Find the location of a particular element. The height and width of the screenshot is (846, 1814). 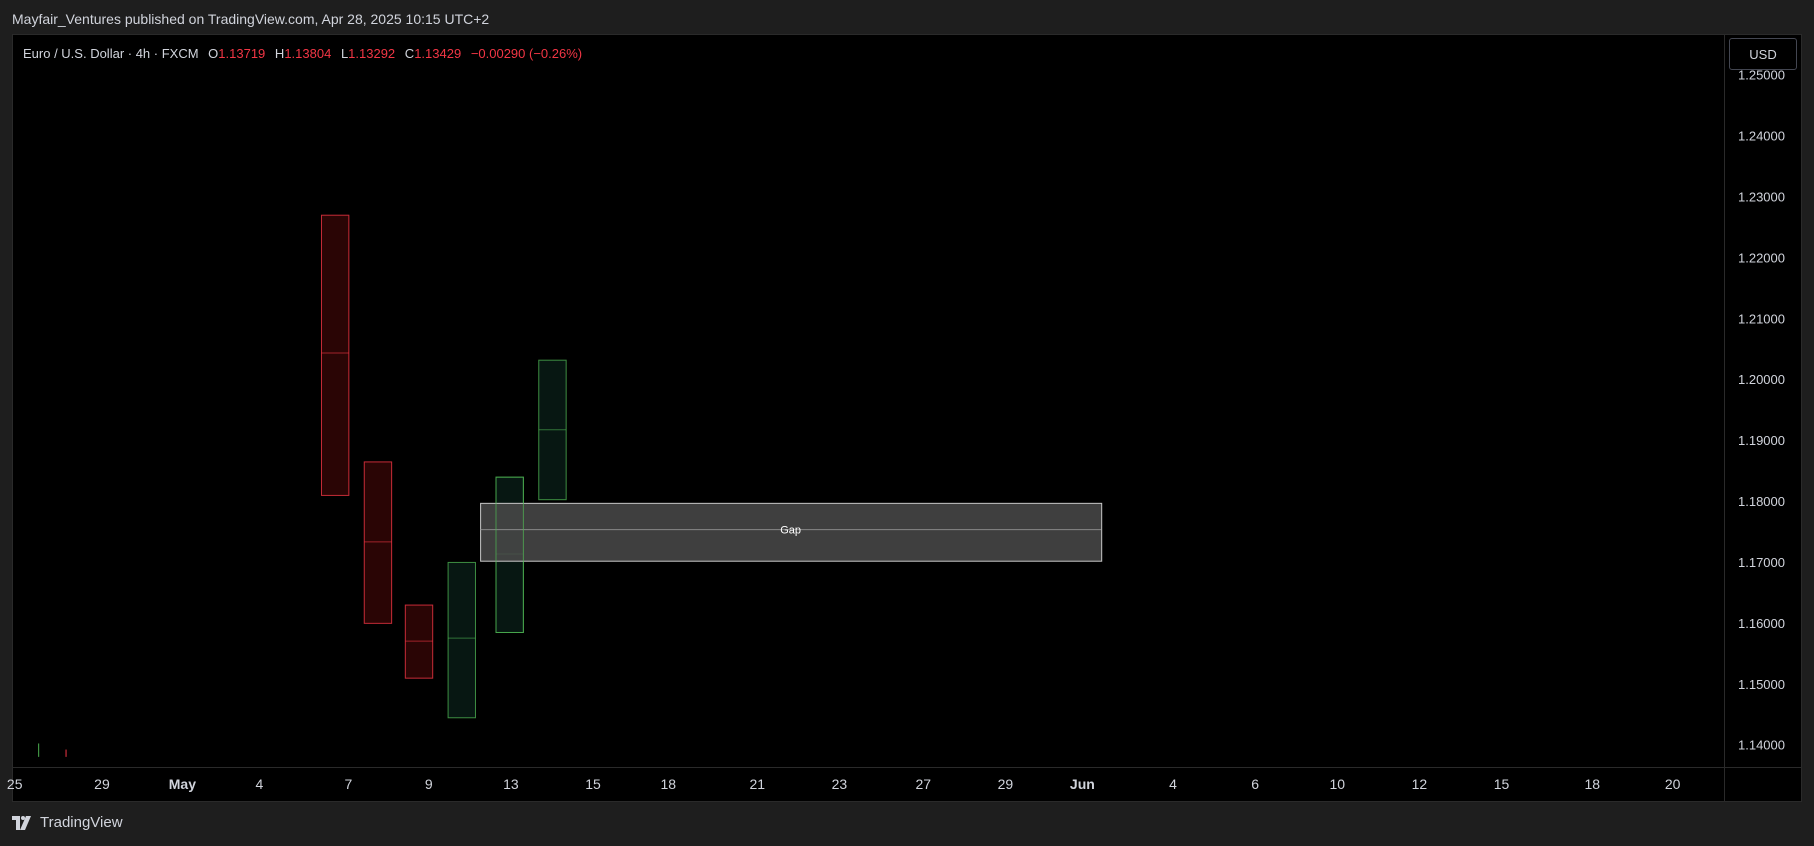

currency-button: USD is located at coordinates (1763, 54).